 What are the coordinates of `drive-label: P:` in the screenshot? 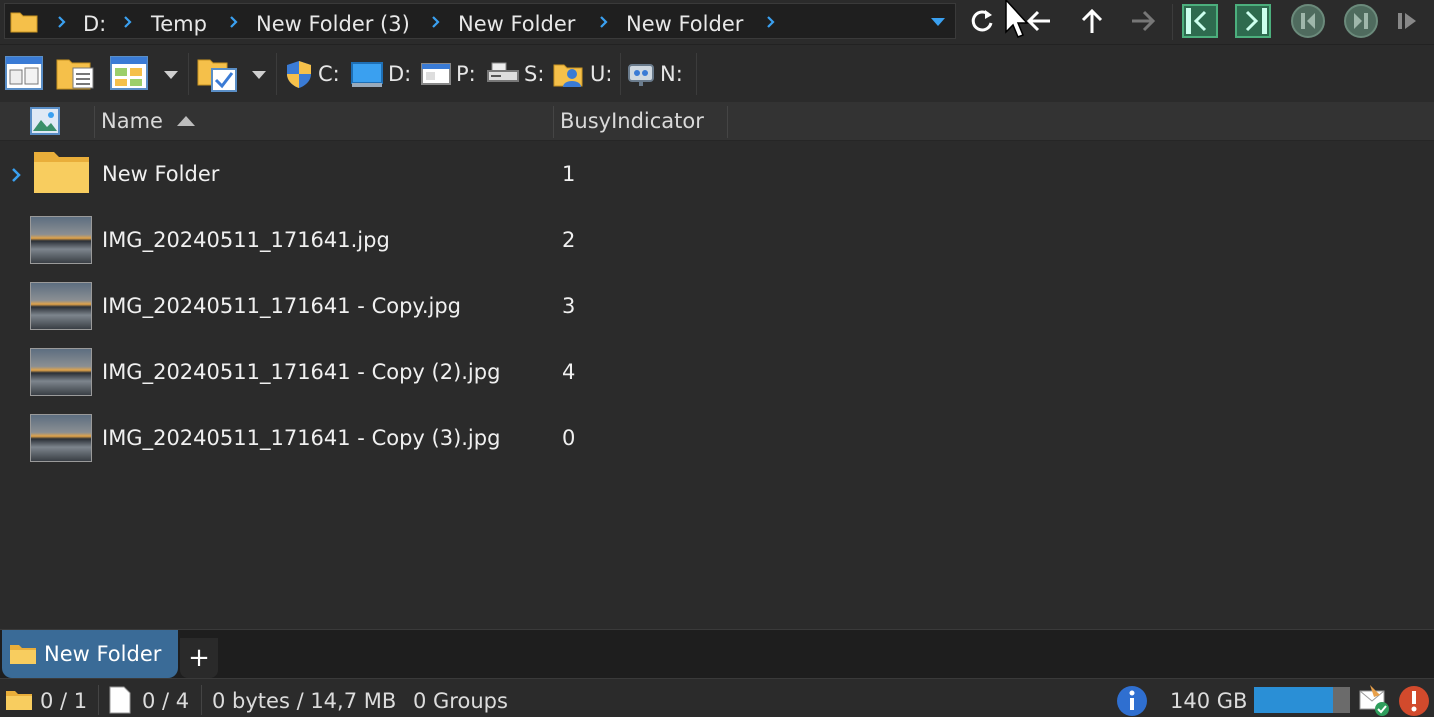 It's located at (466, 74).